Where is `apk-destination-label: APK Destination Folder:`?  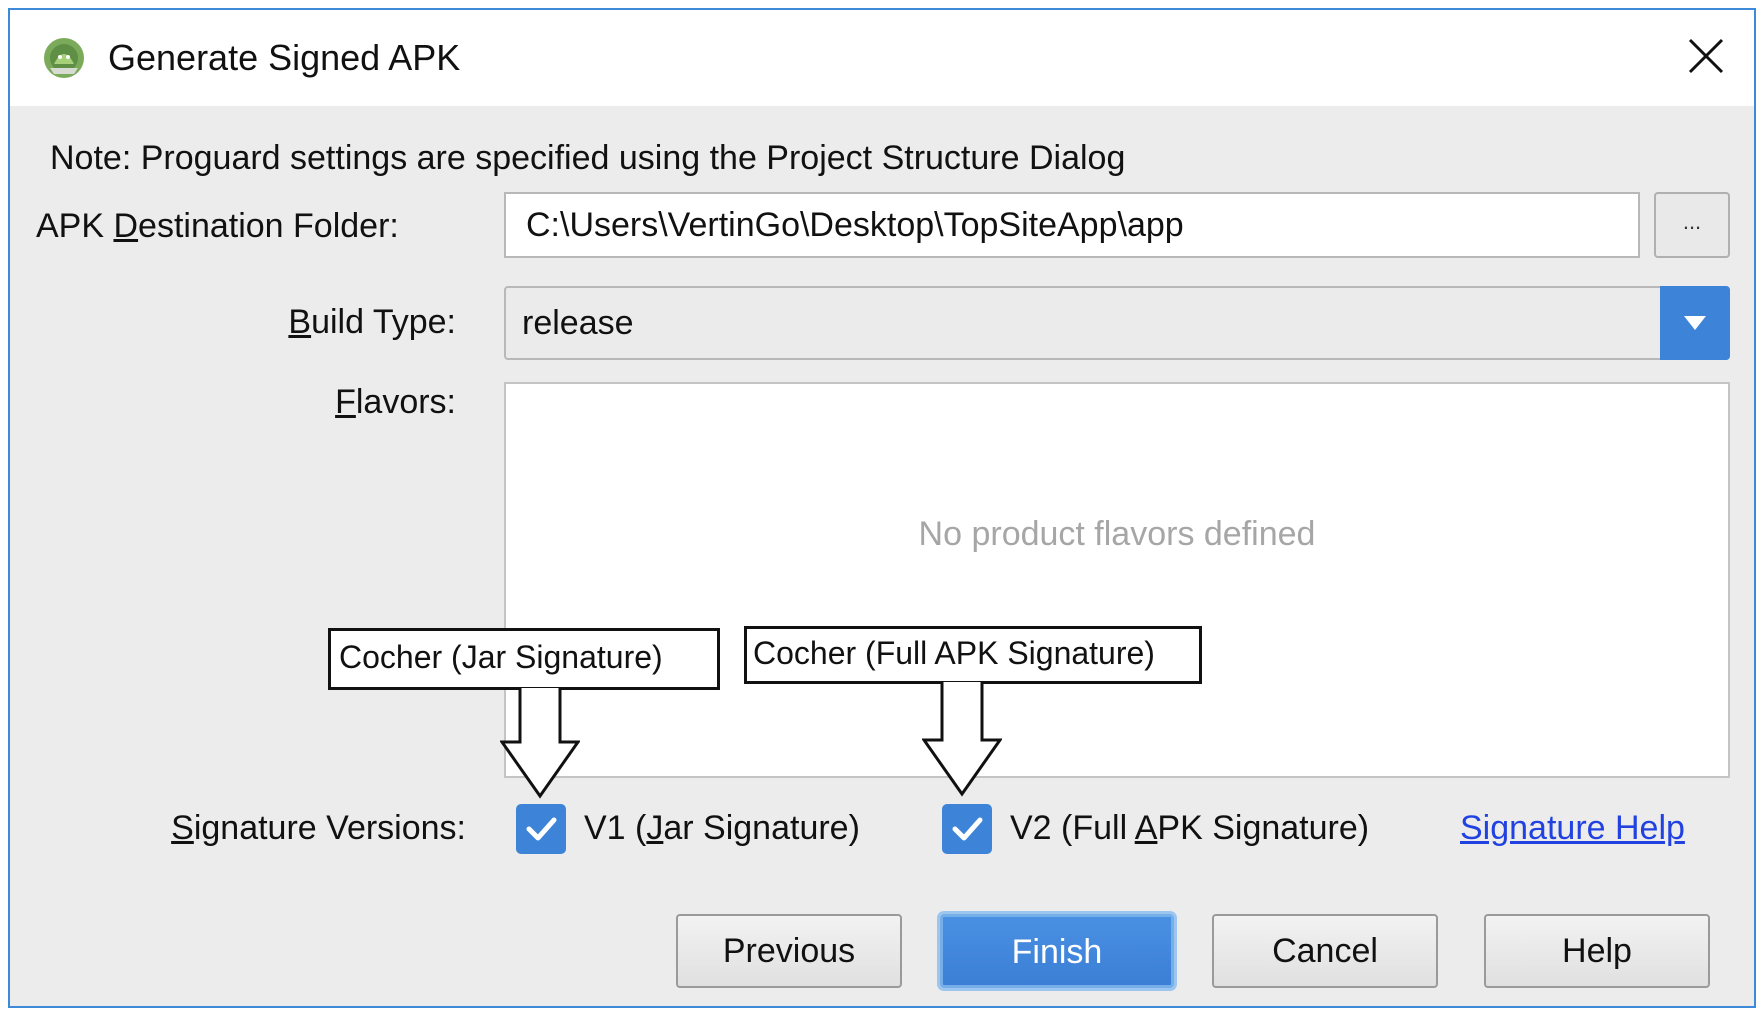
apk-destination-label: APK Destination Folder: is located at coordinates (217, 226).